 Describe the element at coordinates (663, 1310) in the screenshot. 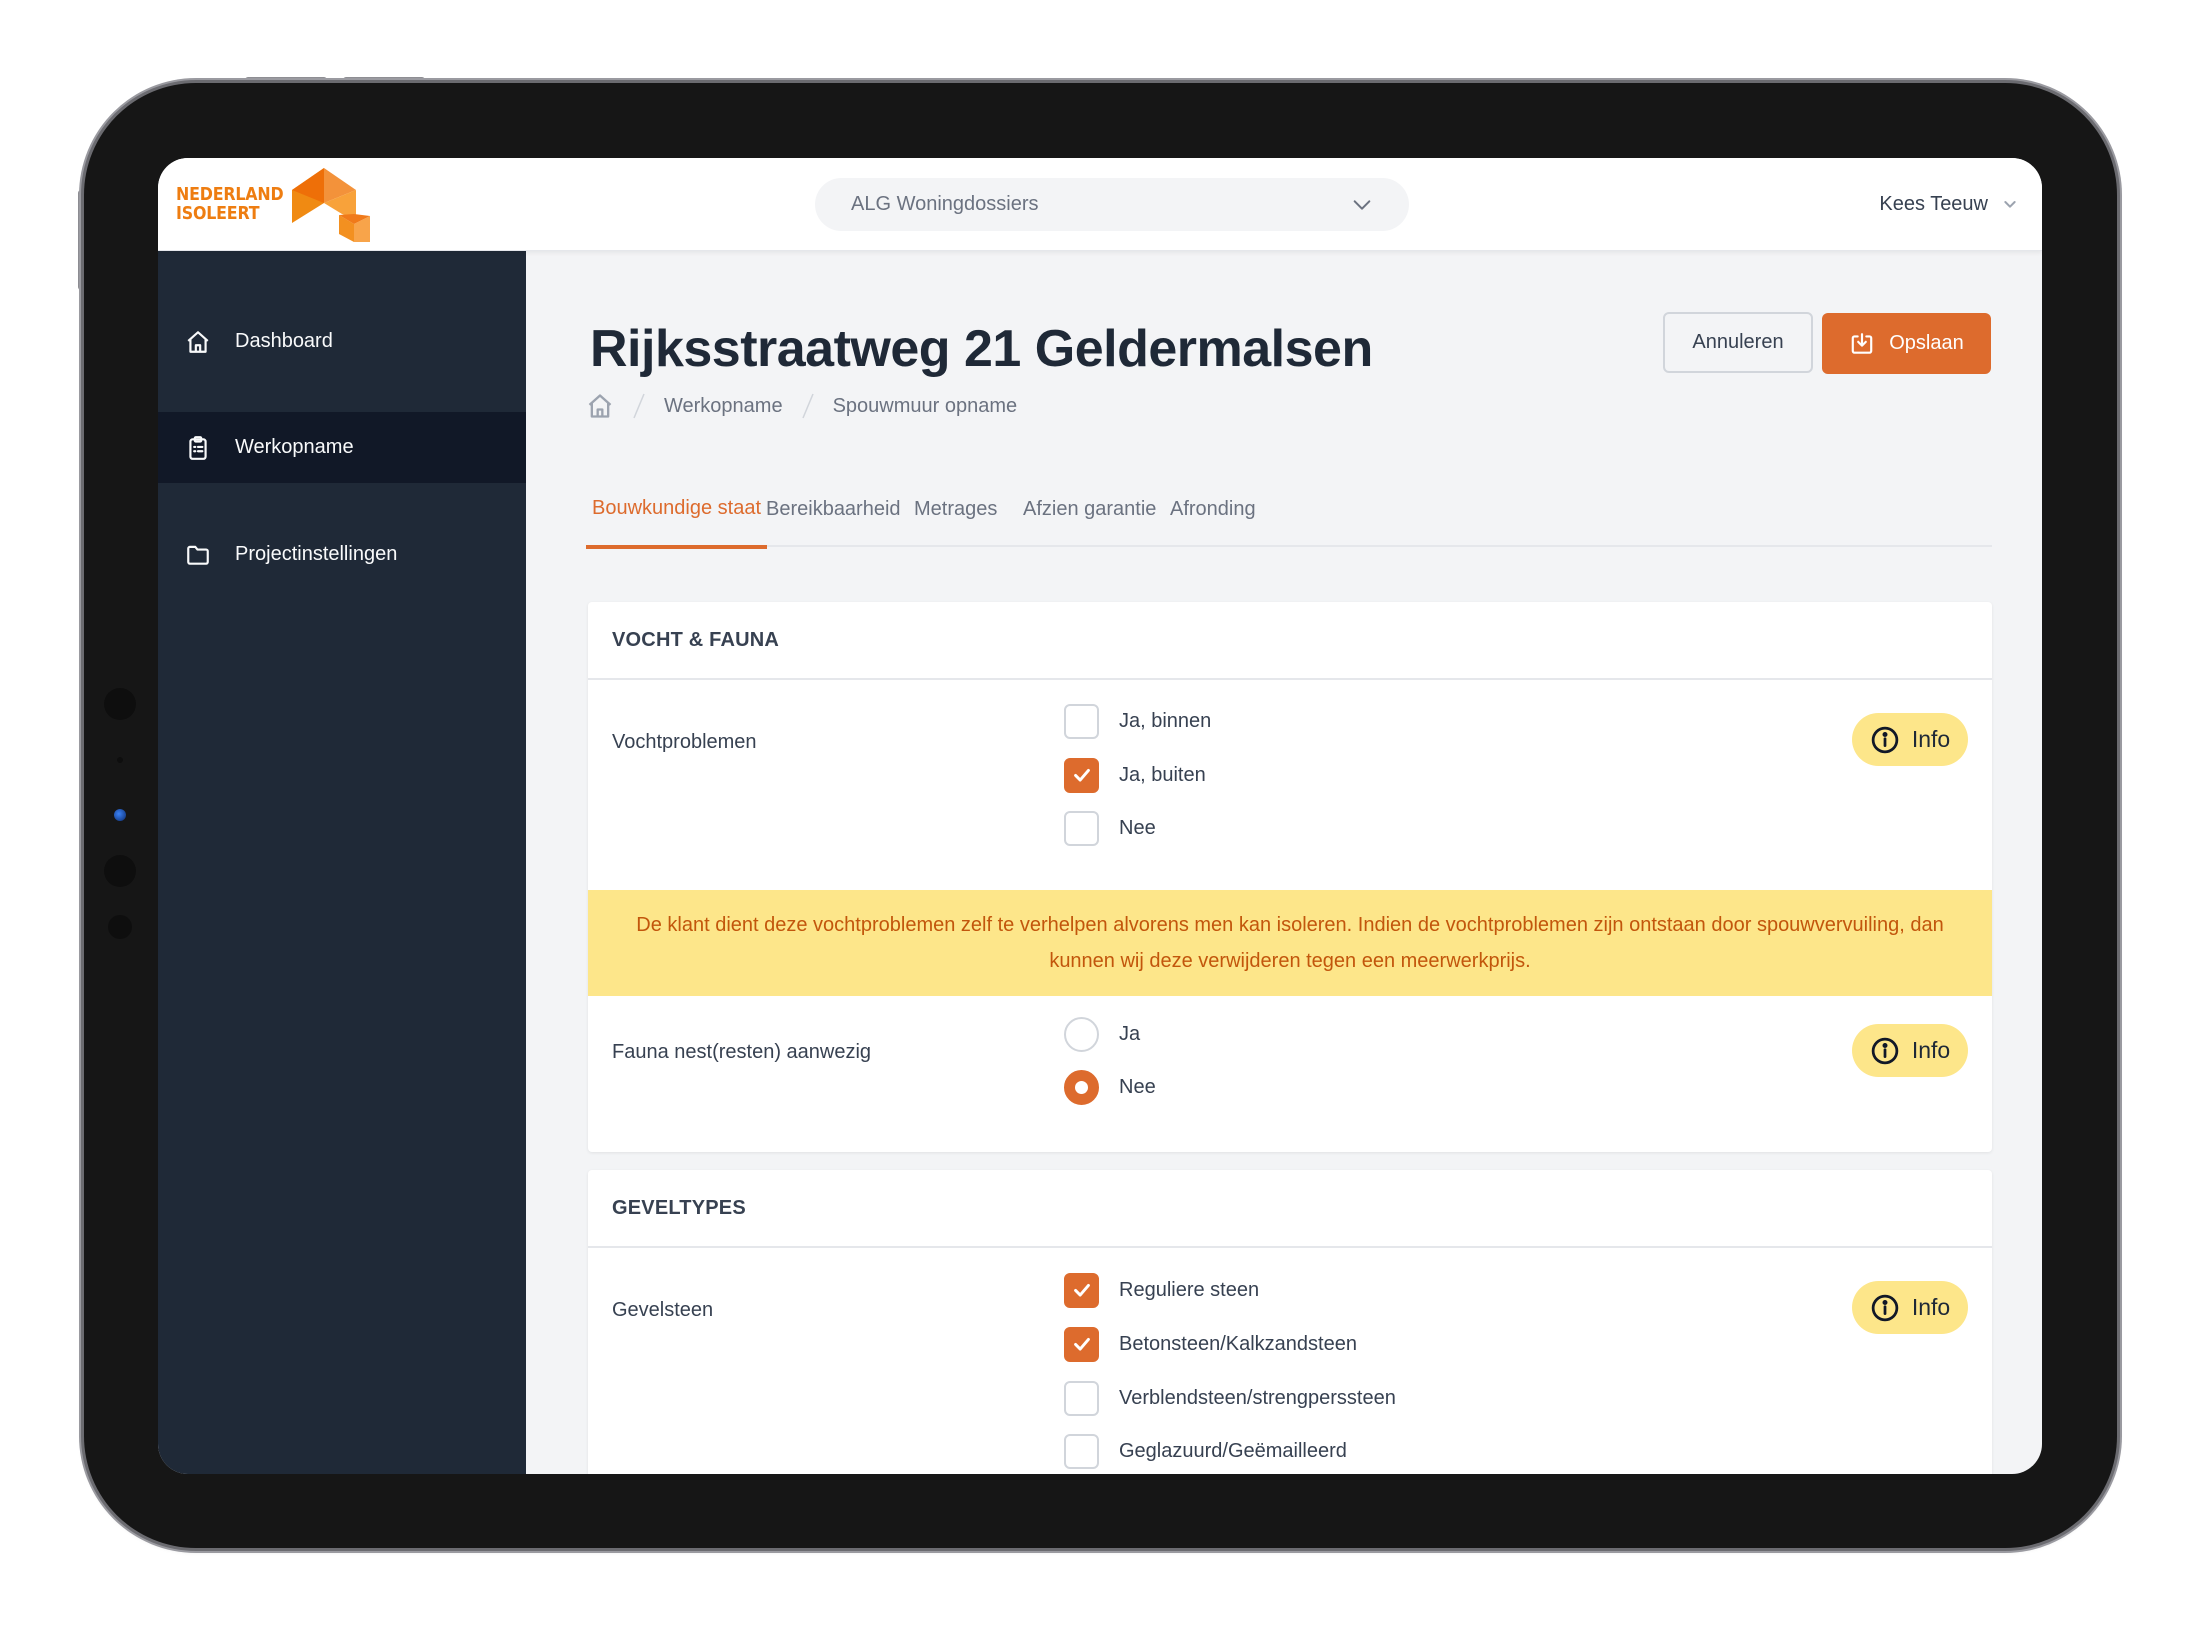

I see `field-label: Gevelsteen` at that location.